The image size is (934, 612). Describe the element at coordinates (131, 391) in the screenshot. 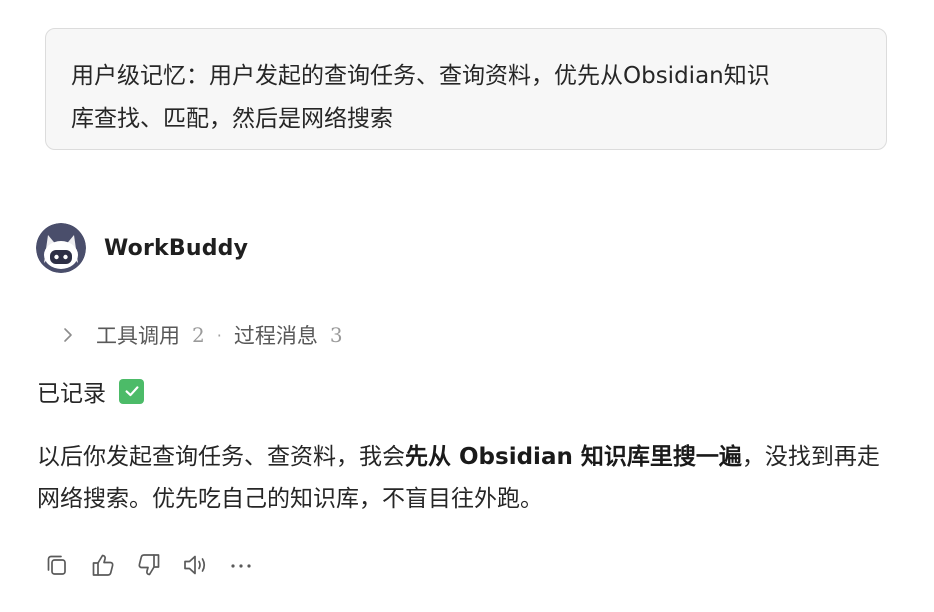

I see `check-mark-icon` at that location.